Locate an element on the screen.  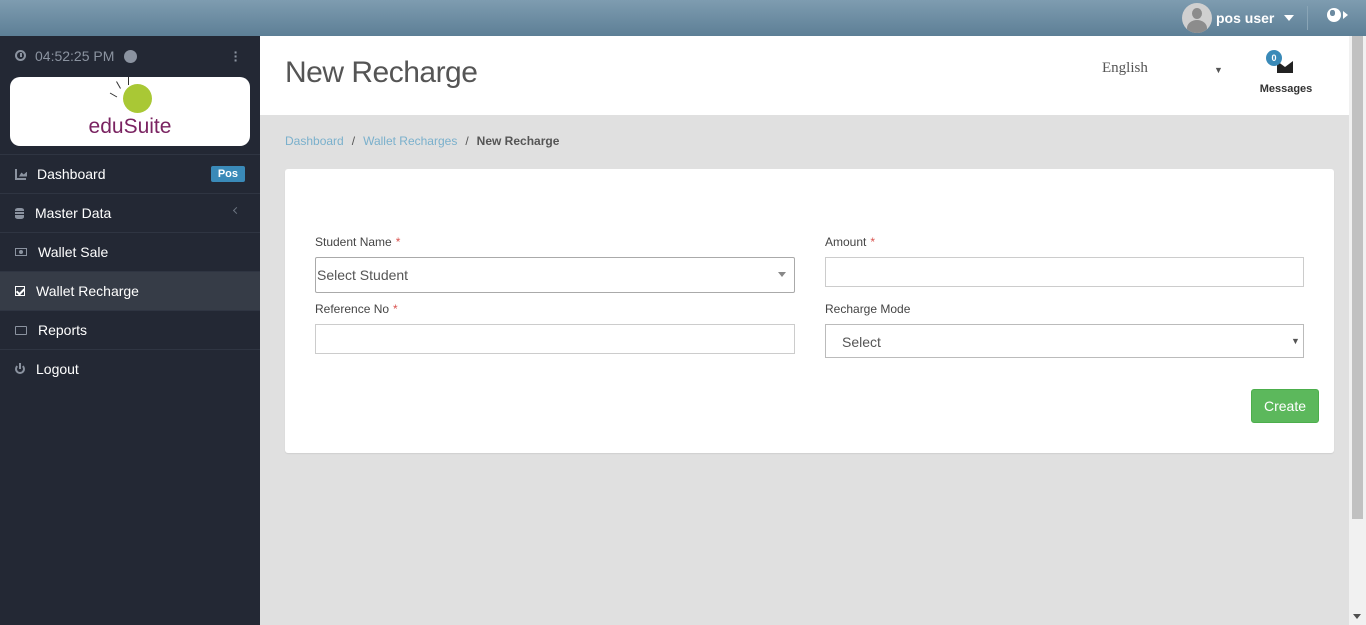
power-icon is located at coordinates (20, 368).